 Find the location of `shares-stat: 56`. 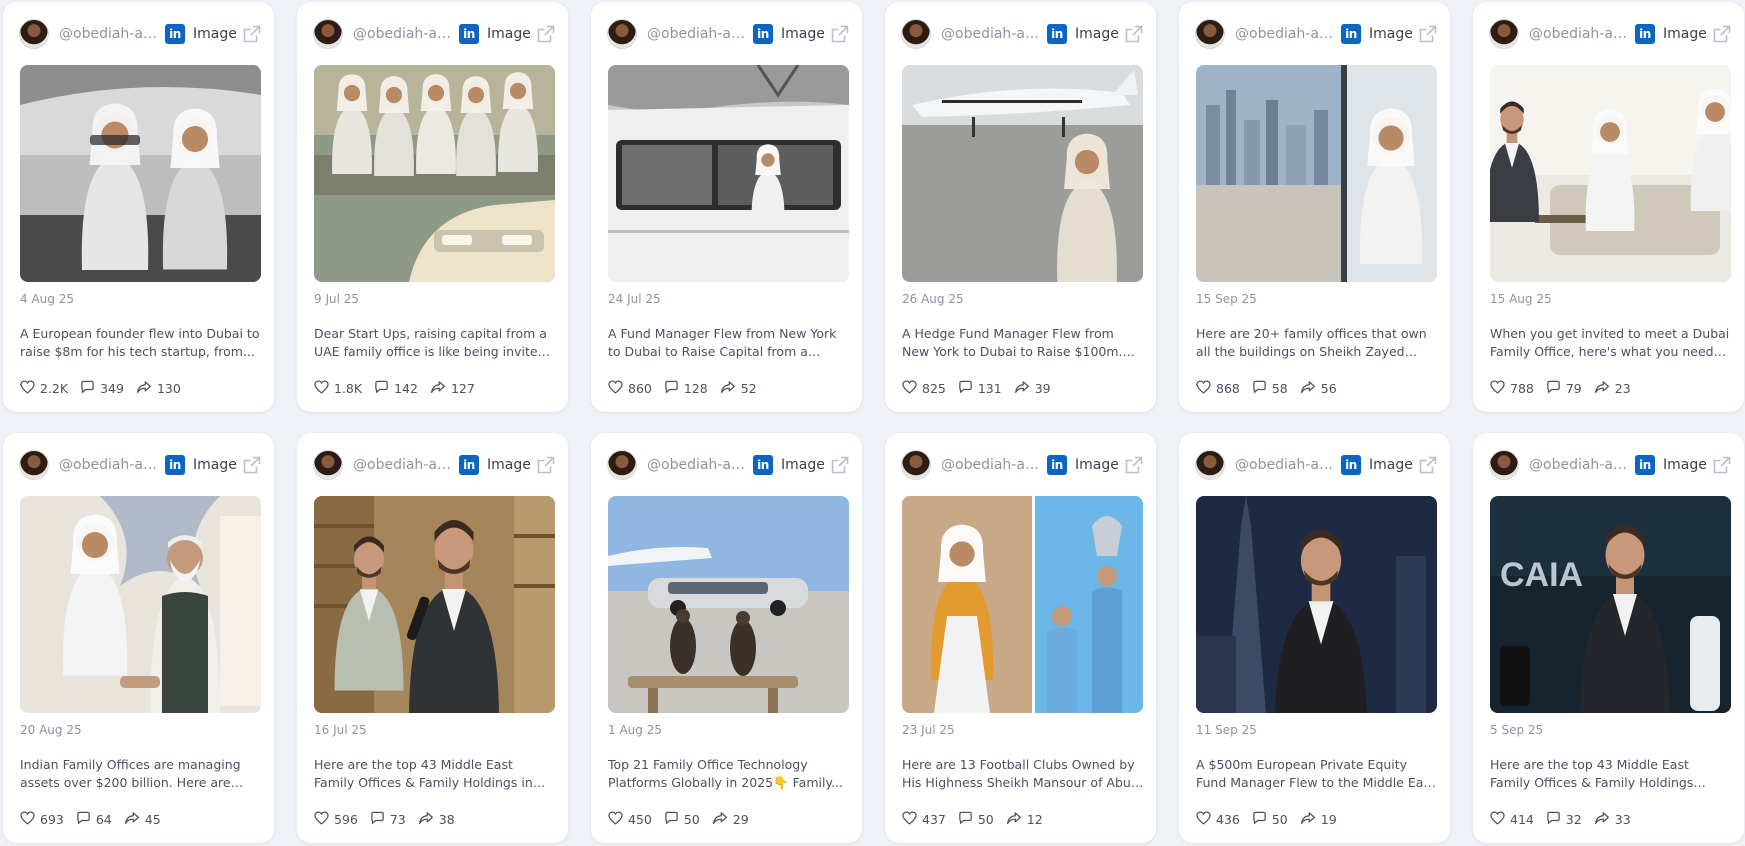

shares-stat: 56 is located at coordinates (1318, 388).